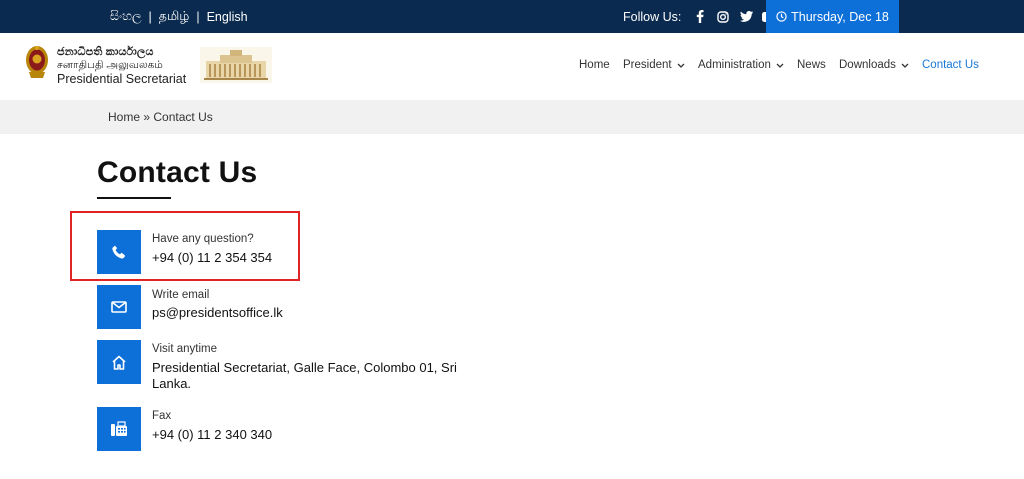  Describe the element at coordinates (126, 16) in the screenshot. I see `language-sinhala-link: සිංහල` at that location.